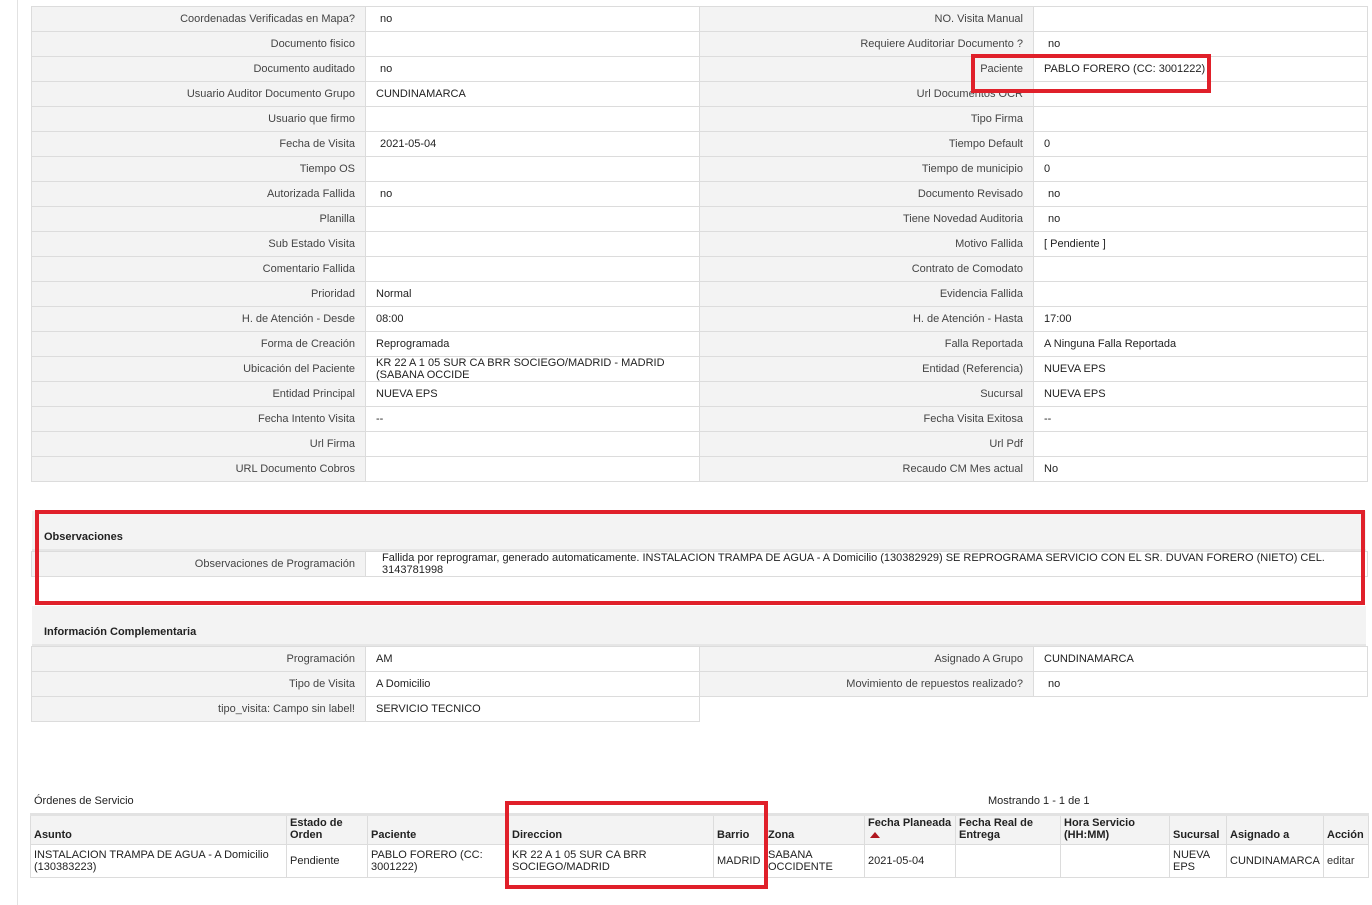 The height and width of the screenshot is (905, 1372). What do you see at coordinates (866, 194) in the screenshot?
I see `field-label: Documento Revisado` at bounding box center [866, 194].